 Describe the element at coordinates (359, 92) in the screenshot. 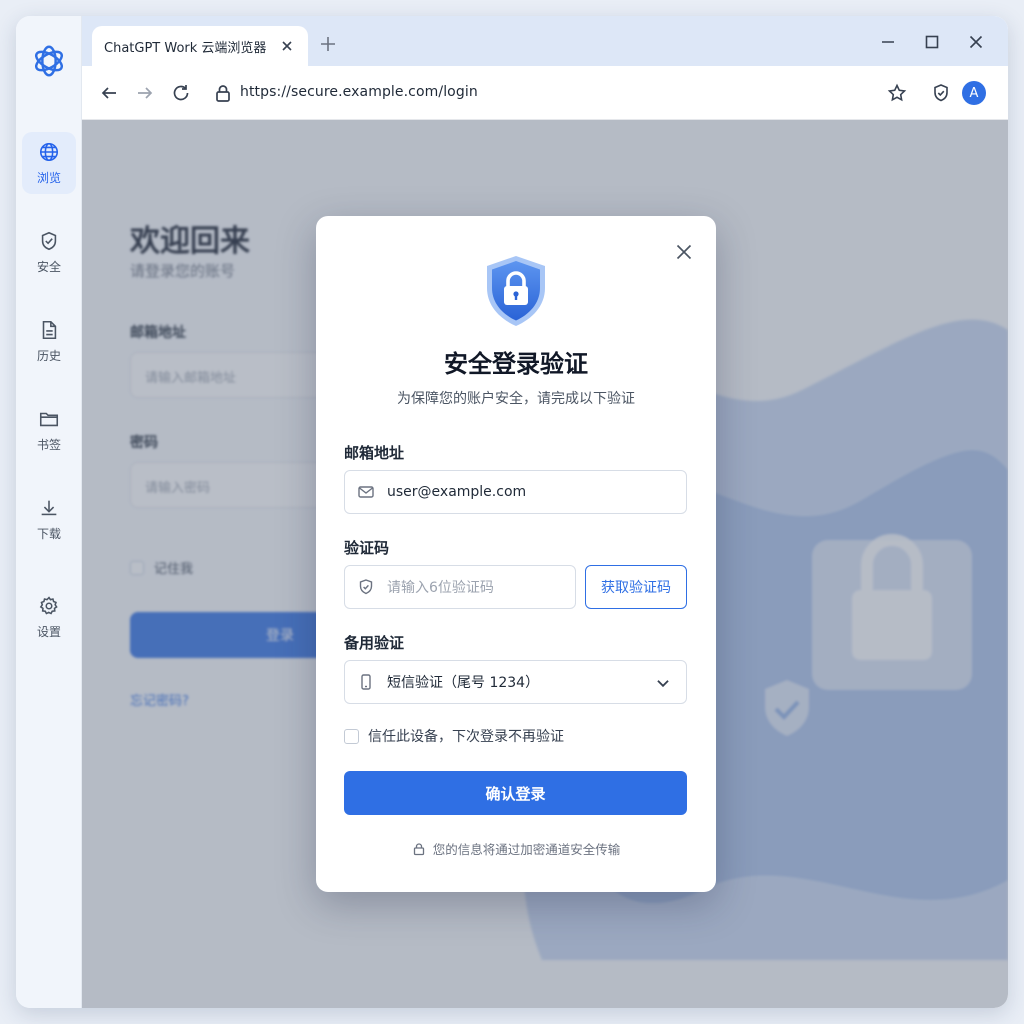

I see `address-bar: https://secure.example.com/login` at that location.